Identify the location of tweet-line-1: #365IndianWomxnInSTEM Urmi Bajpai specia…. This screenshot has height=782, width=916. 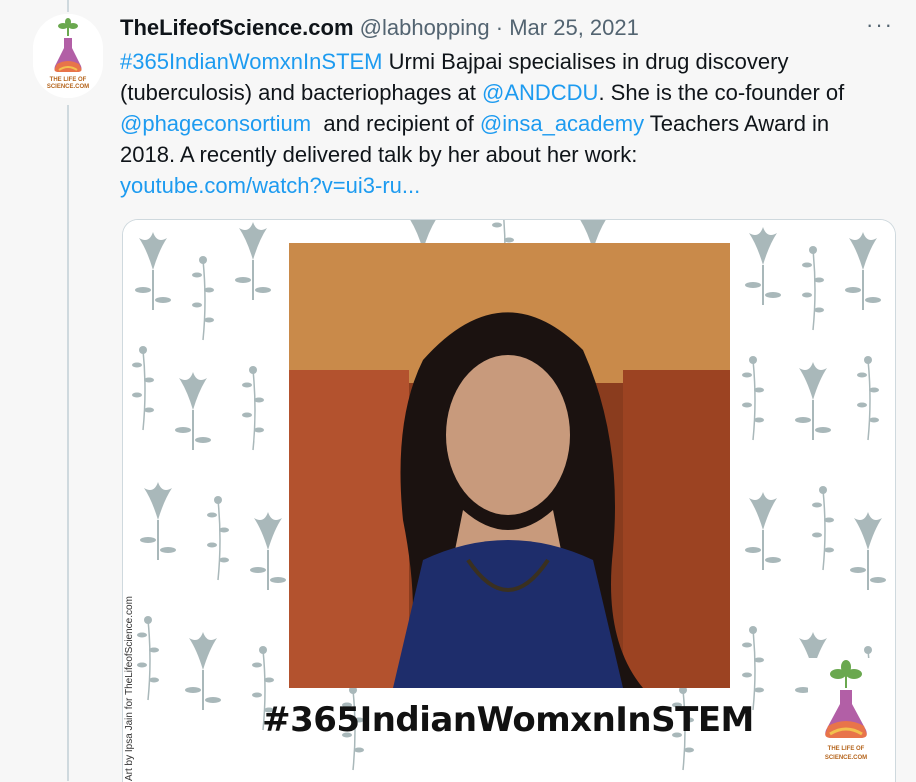
(505, 61).